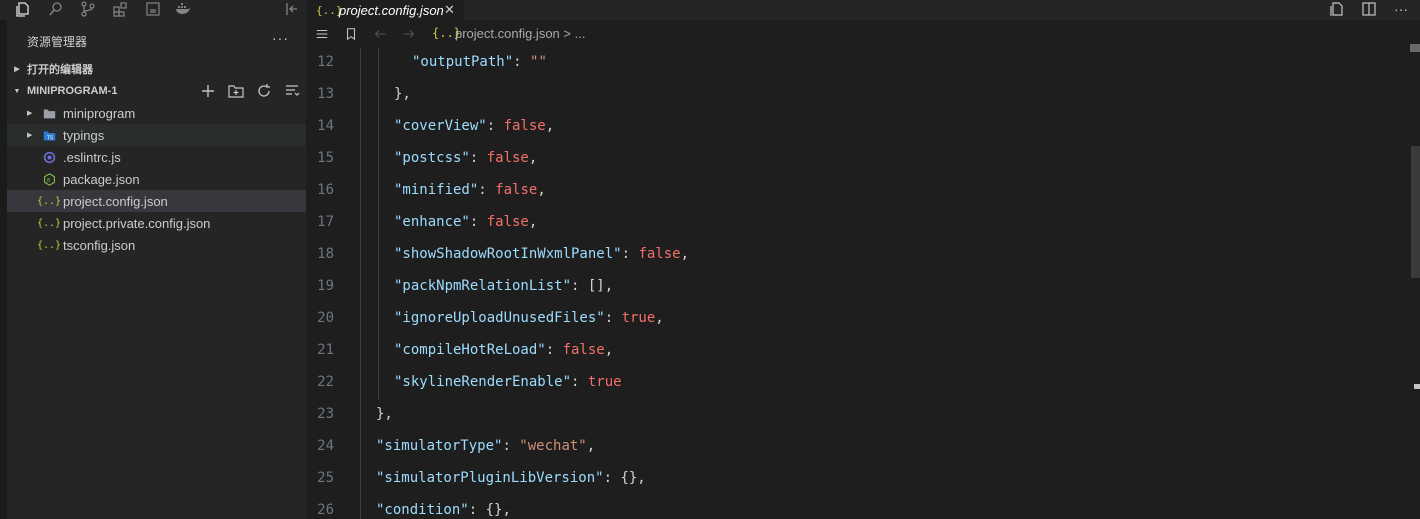  Describe the element at coordinates (380, 34) in the screenshot. I see `back-arrow-icon` at that location.